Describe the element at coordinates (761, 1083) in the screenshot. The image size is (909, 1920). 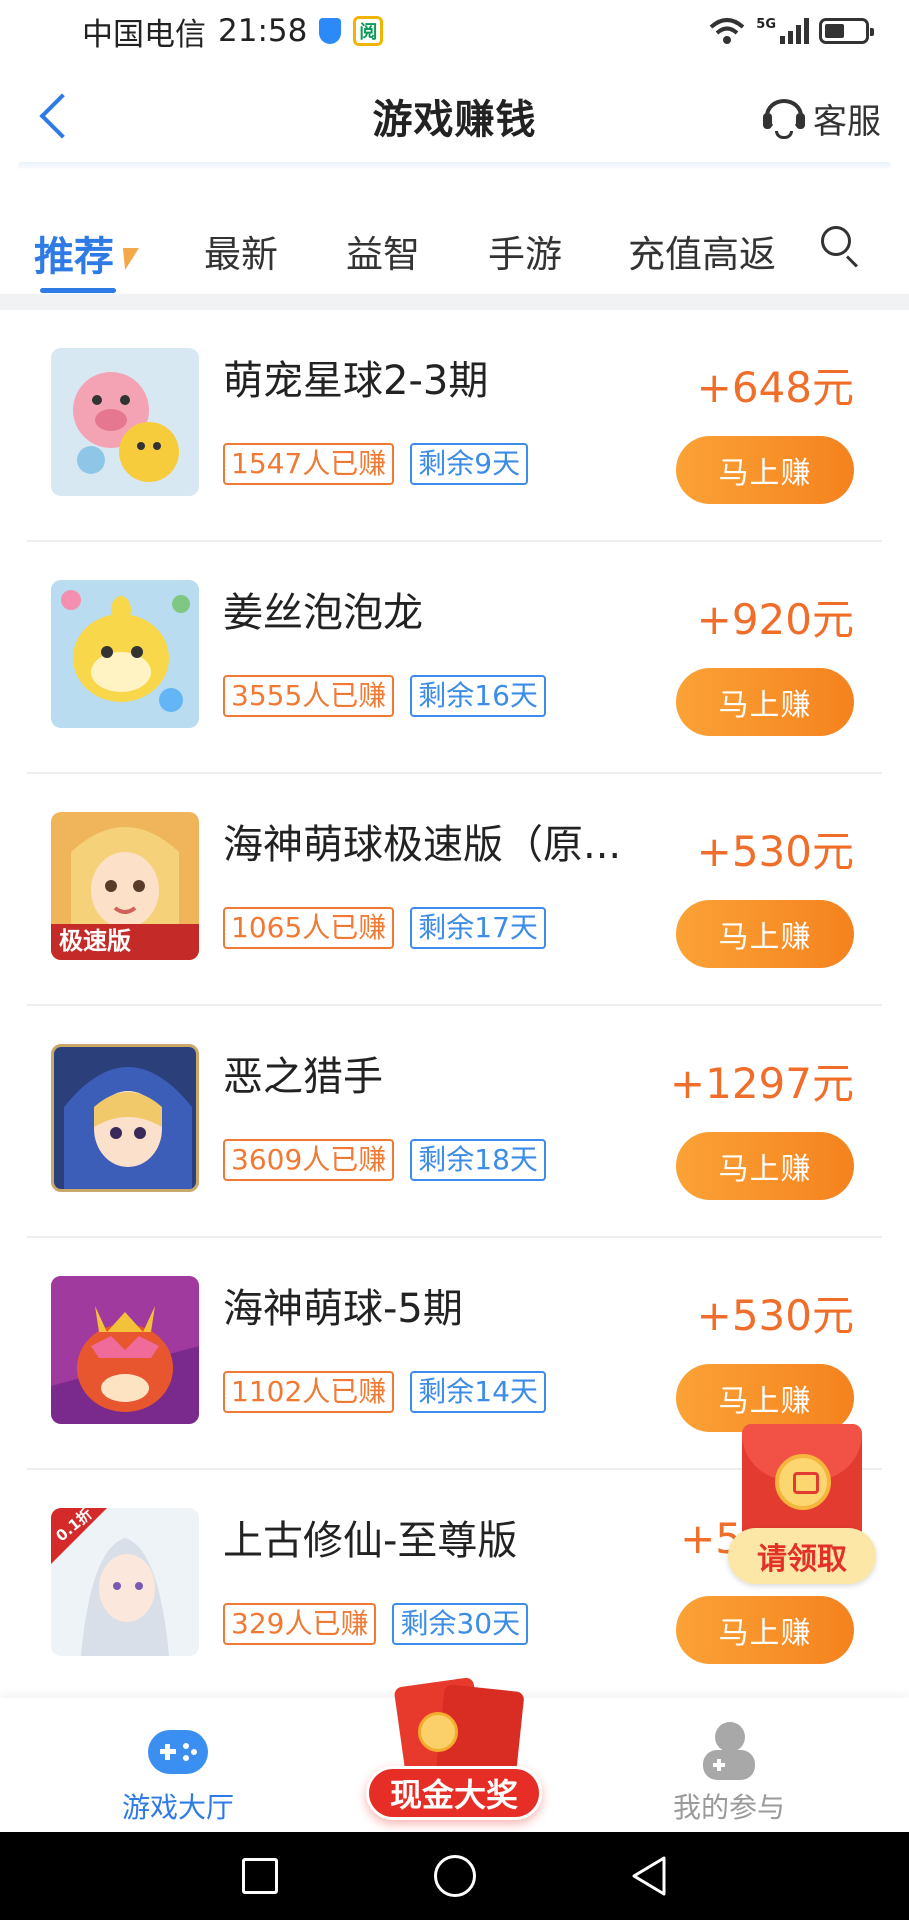
I see `reward-amount: +1297元` at that location.